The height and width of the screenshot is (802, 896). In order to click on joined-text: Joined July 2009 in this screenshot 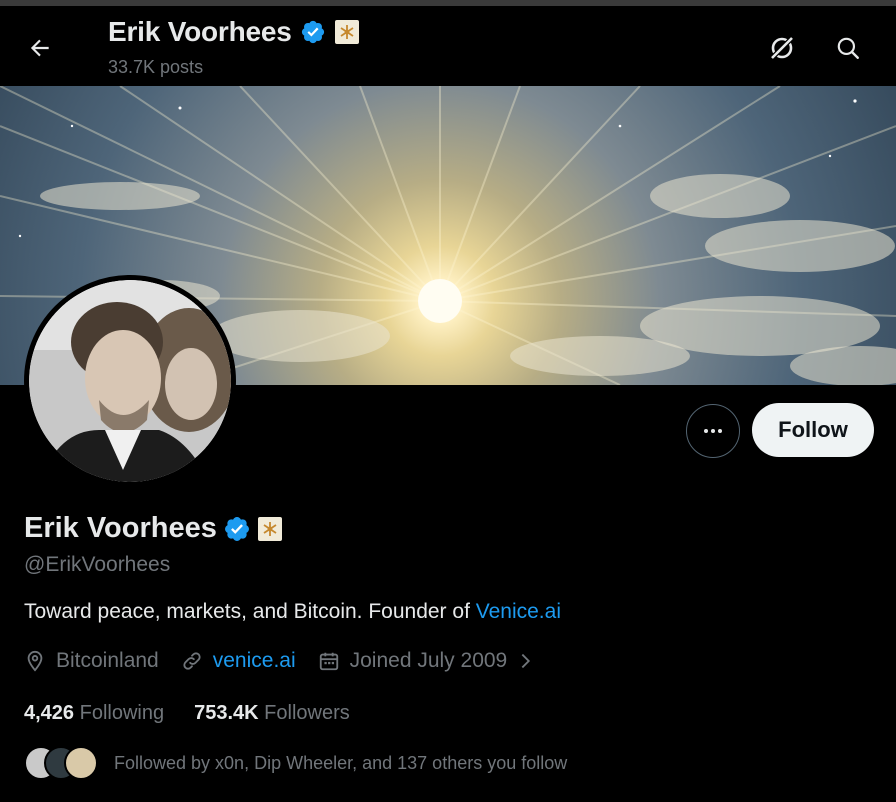, I will do `click(428, 660)`.